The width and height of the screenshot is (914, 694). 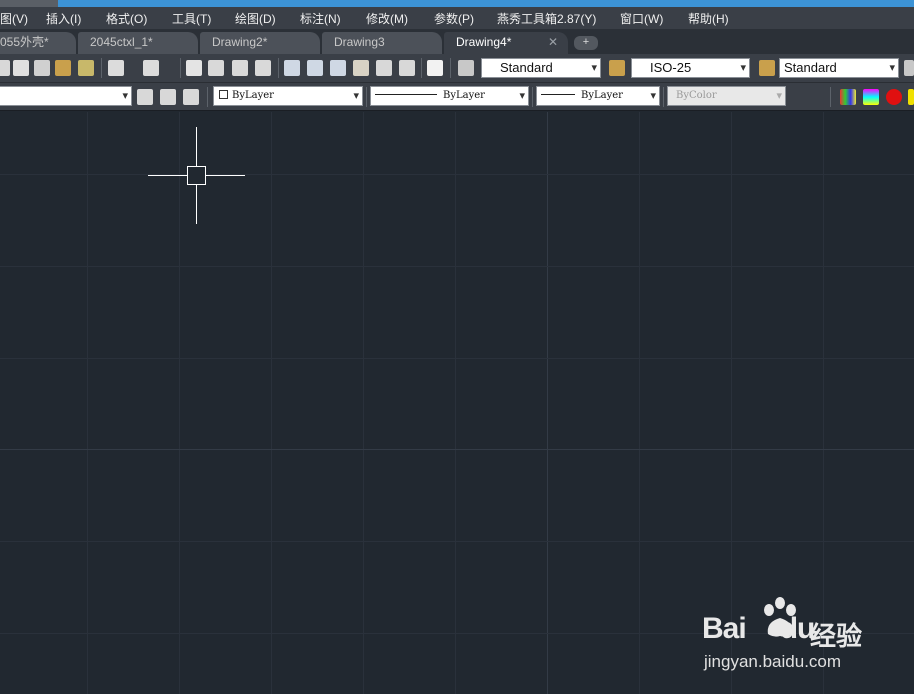 I want to click on color-palette-icon, so click(x=848, y=97).